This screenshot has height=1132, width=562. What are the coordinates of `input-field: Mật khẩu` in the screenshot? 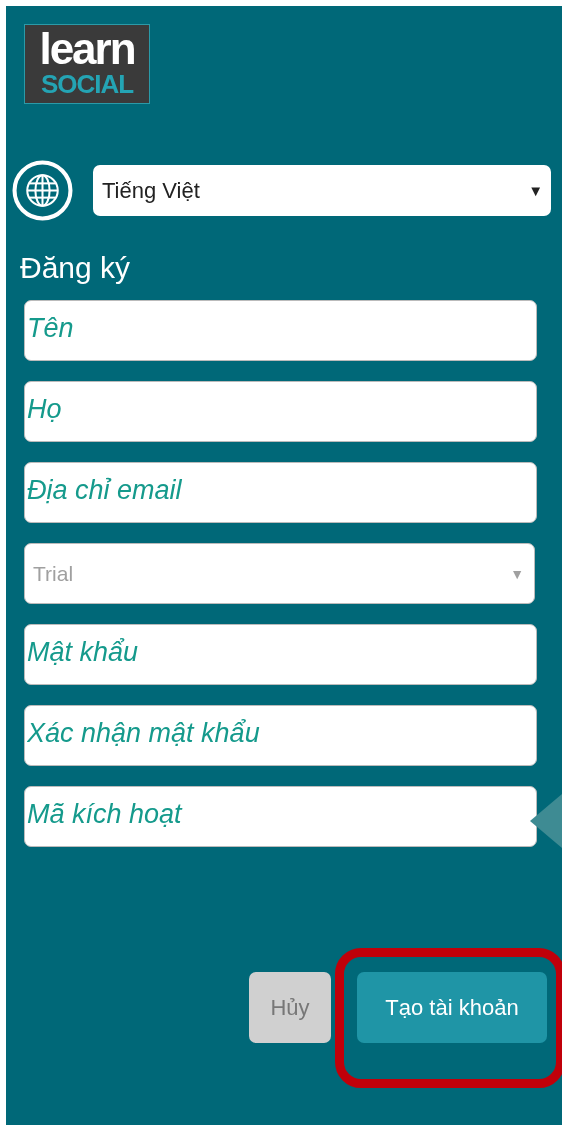 It's located at (280, 654).